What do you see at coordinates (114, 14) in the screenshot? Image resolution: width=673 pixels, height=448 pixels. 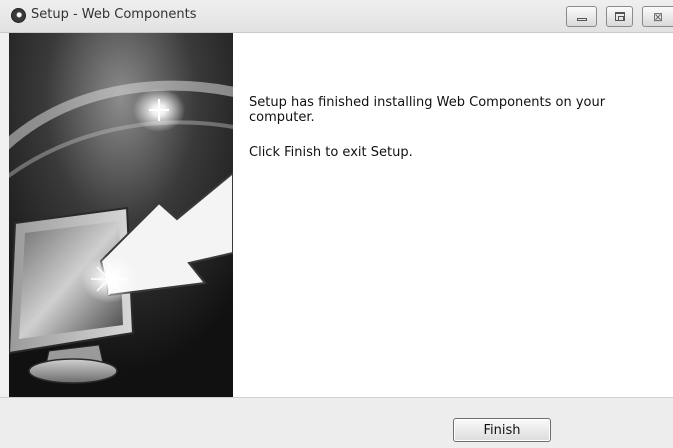 I see `window-title: Setup - Web Components` at bounding box center [114, 14].